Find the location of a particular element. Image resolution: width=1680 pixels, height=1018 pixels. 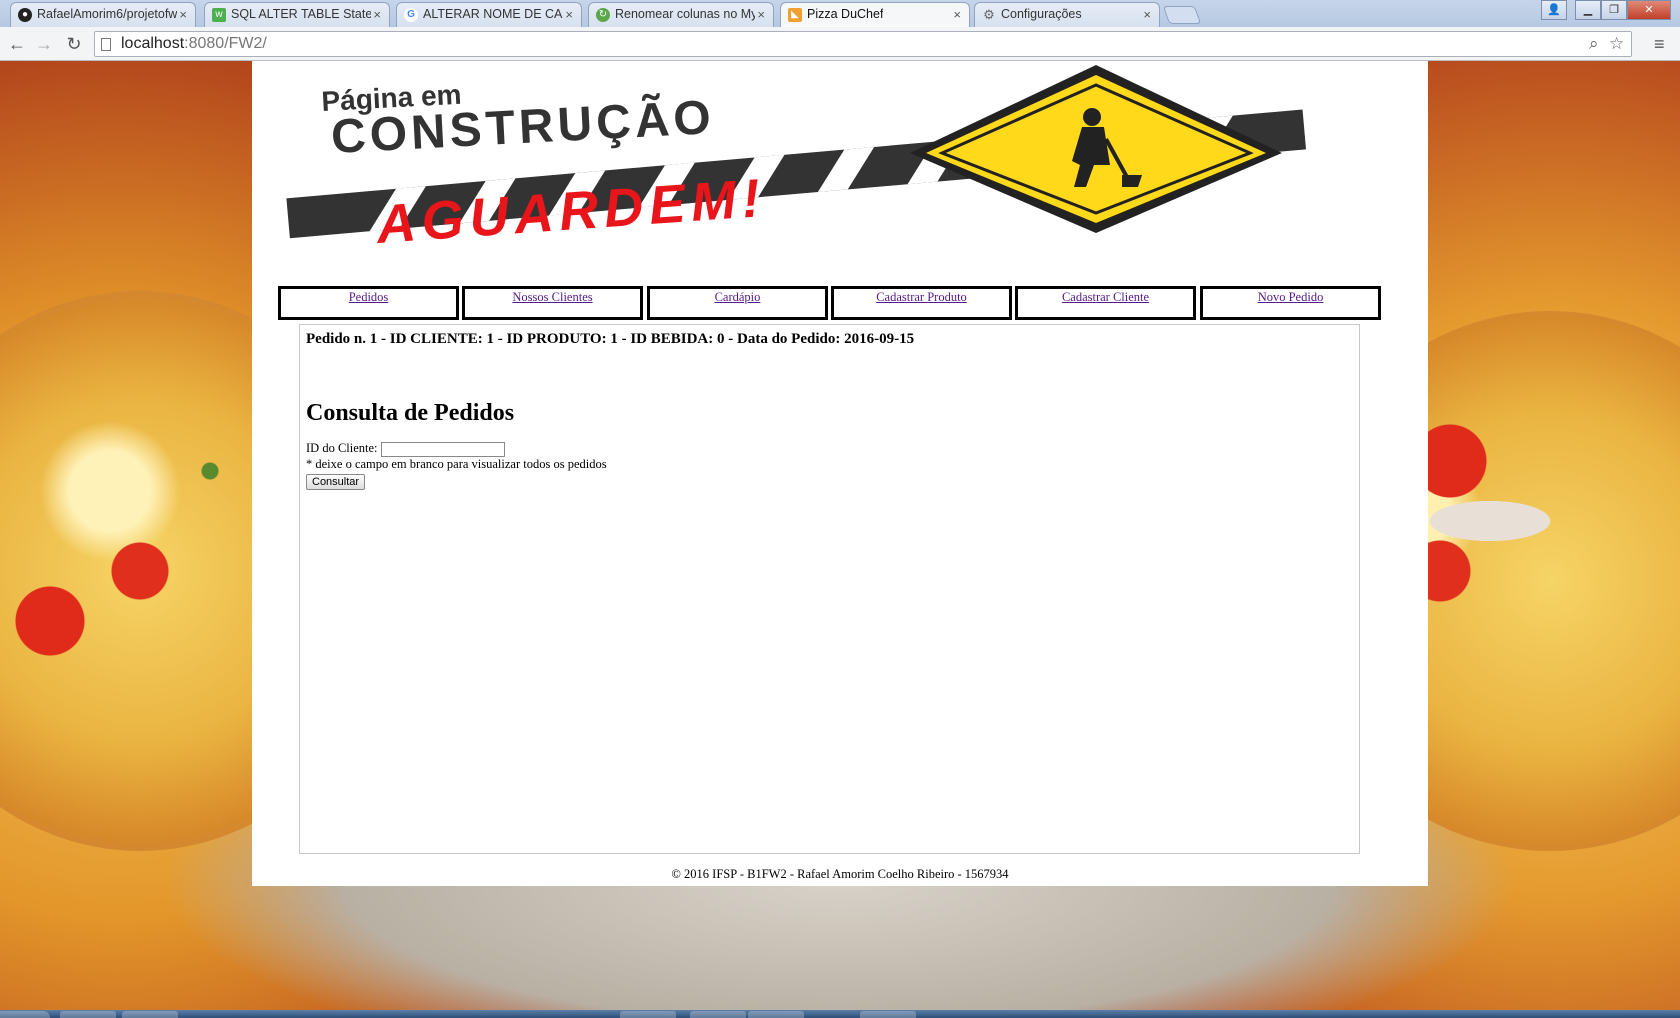

os-taskbar is located at coordinates (840, 1014).